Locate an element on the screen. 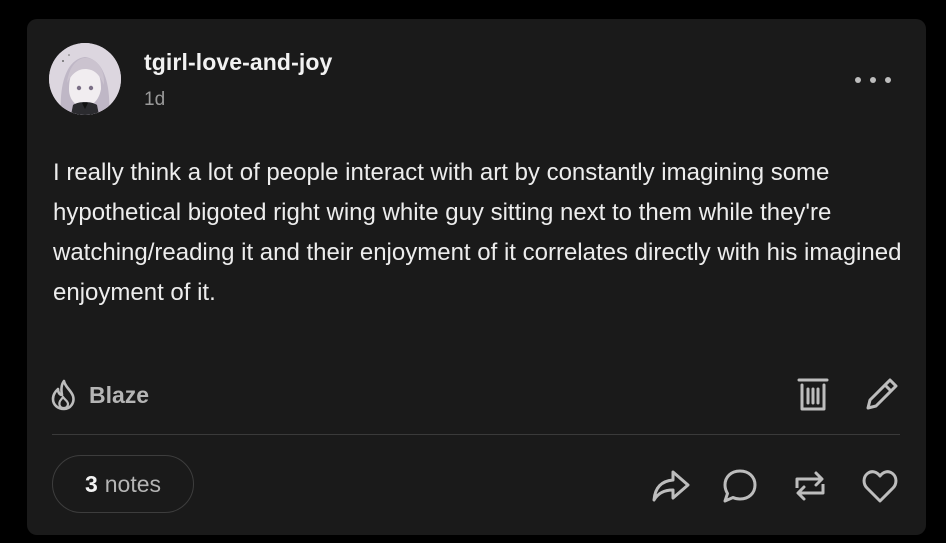 The image size is (946, 543). more-options-button is located at coordinates (873, 80).